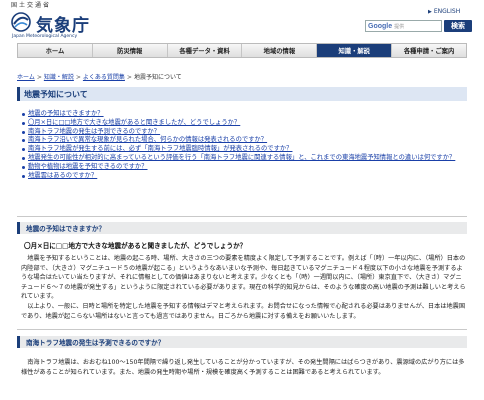  Describe the element at coordinates (130, 50) in the screenshot. I see `nav-disaster-info: 防災情報` at that location.